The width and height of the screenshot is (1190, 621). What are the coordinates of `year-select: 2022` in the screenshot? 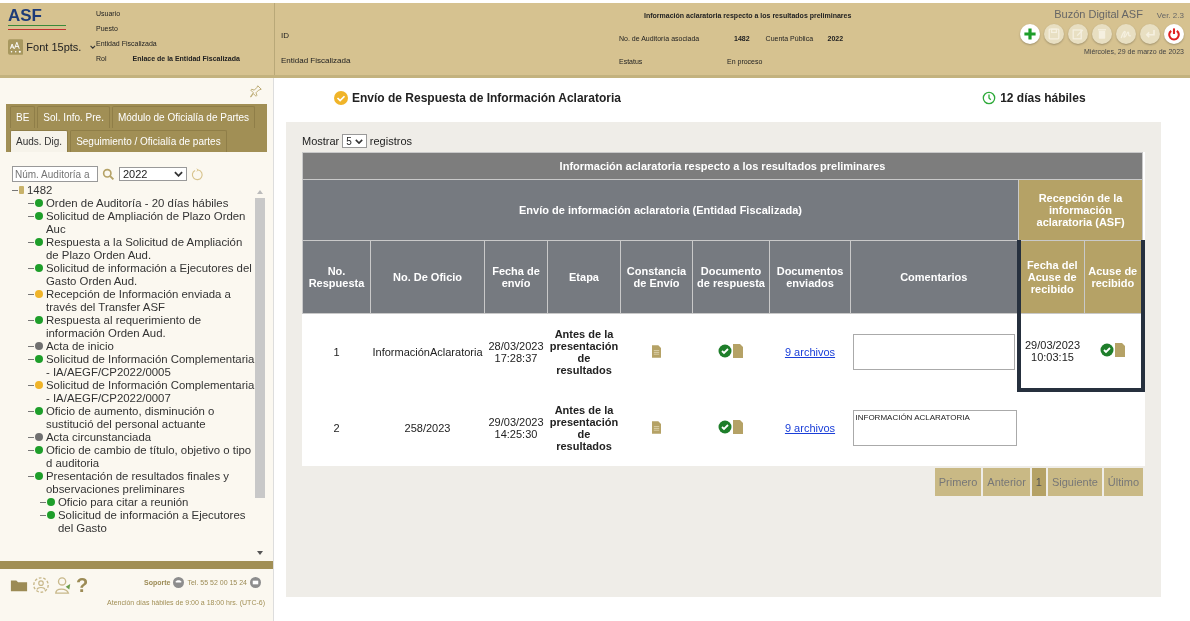 It's located at (153, 174).